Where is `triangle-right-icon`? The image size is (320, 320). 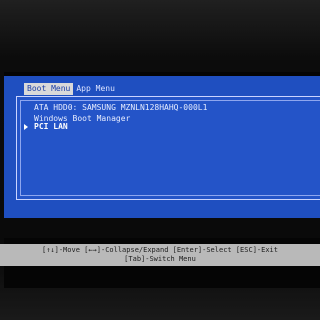 triangle-right-icon is located at coordinates (26, 127).